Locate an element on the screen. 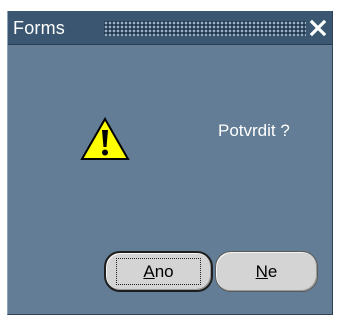  yes-button-mnemonic: A is located at coordinates (149, 271).